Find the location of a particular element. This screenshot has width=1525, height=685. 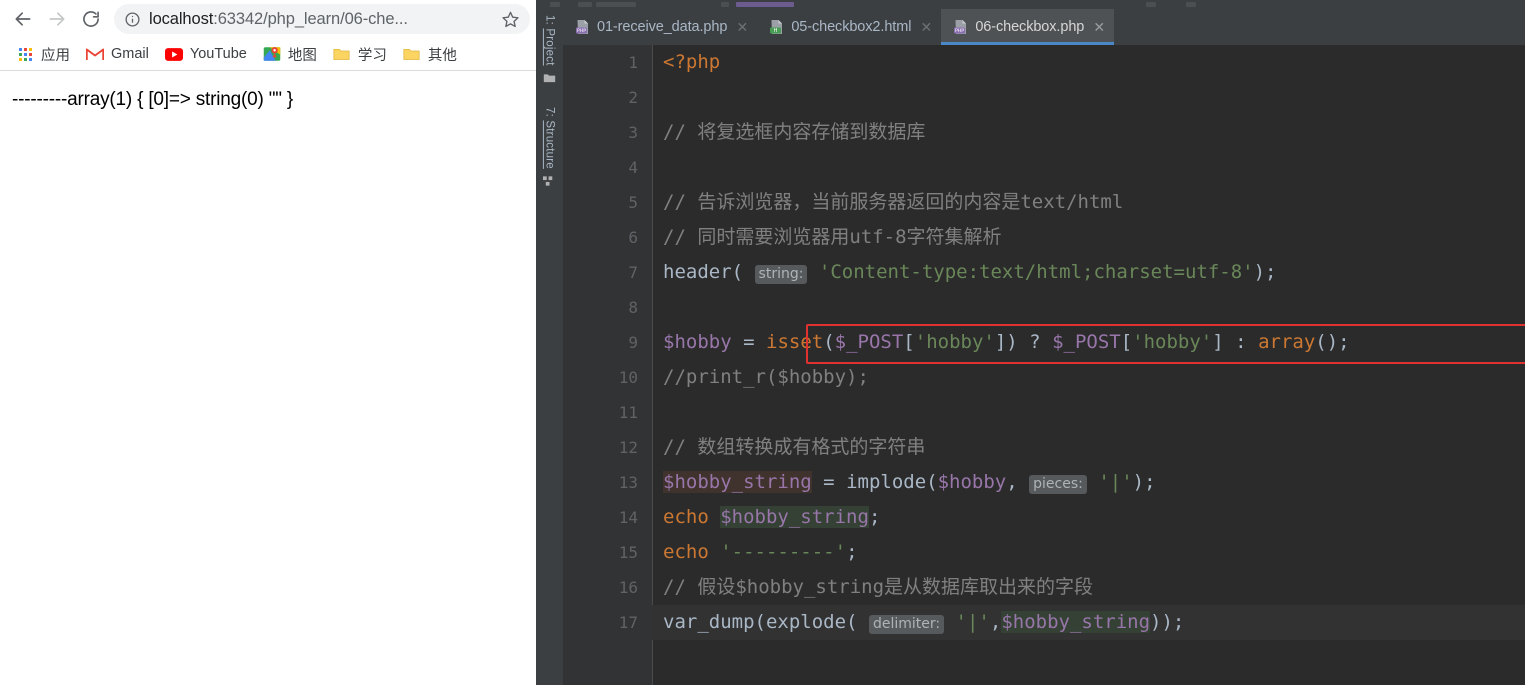

inlay-hint-string: string: is located at coordinates (781, 274).